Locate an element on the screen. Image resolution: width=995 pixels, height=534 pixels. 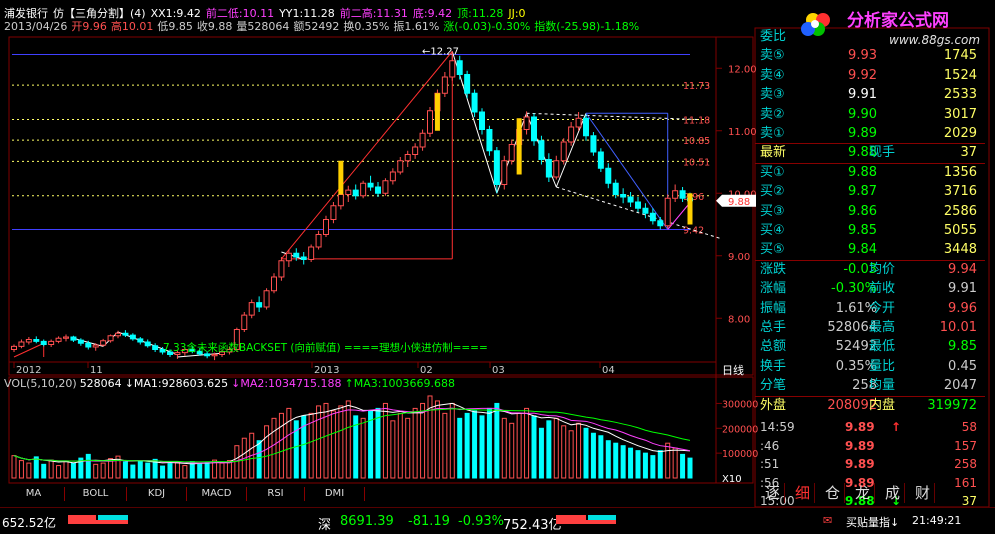
tab-ma: MA is located at coordinates (34, 494).